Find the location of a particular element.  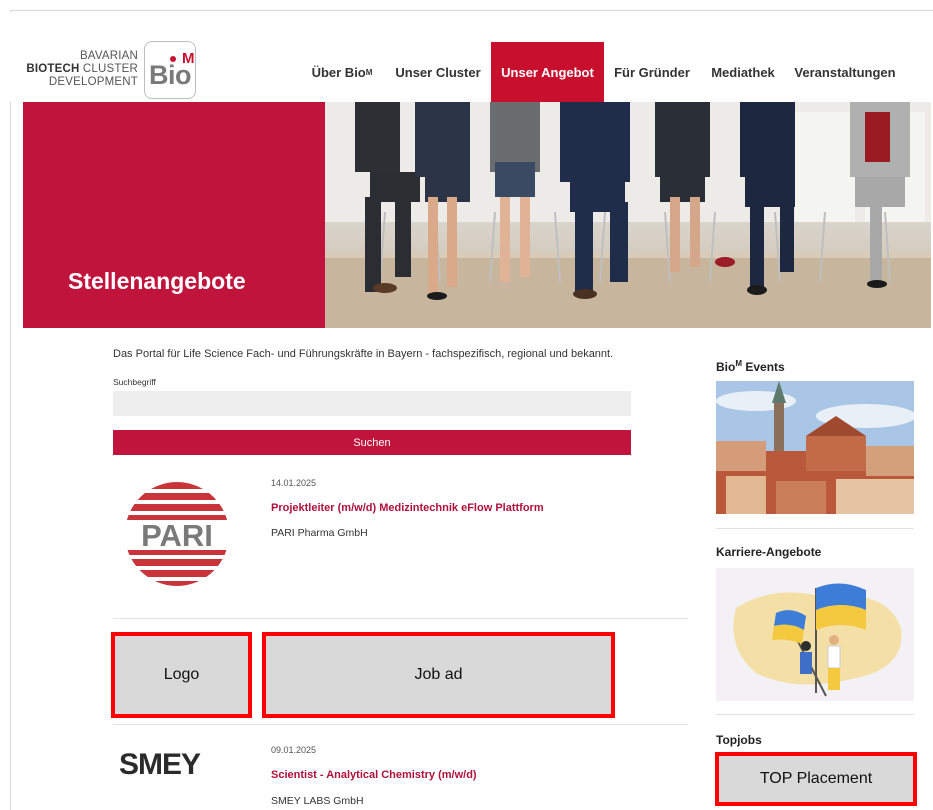

pari-logo-icon: PARI is located at coordinates (177, 534).